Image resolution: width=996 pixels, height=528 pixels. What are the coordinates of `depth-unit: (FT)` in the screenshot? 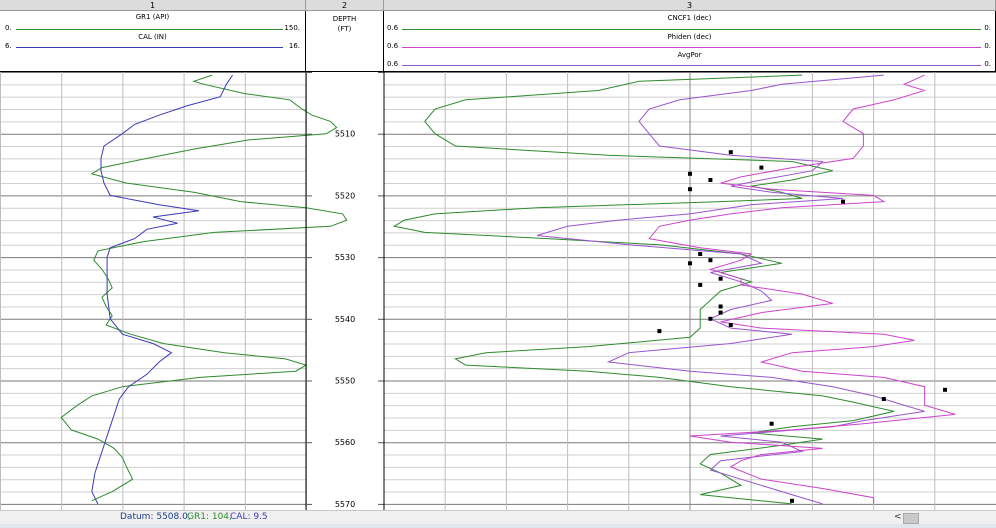 It's located at (344, 29).